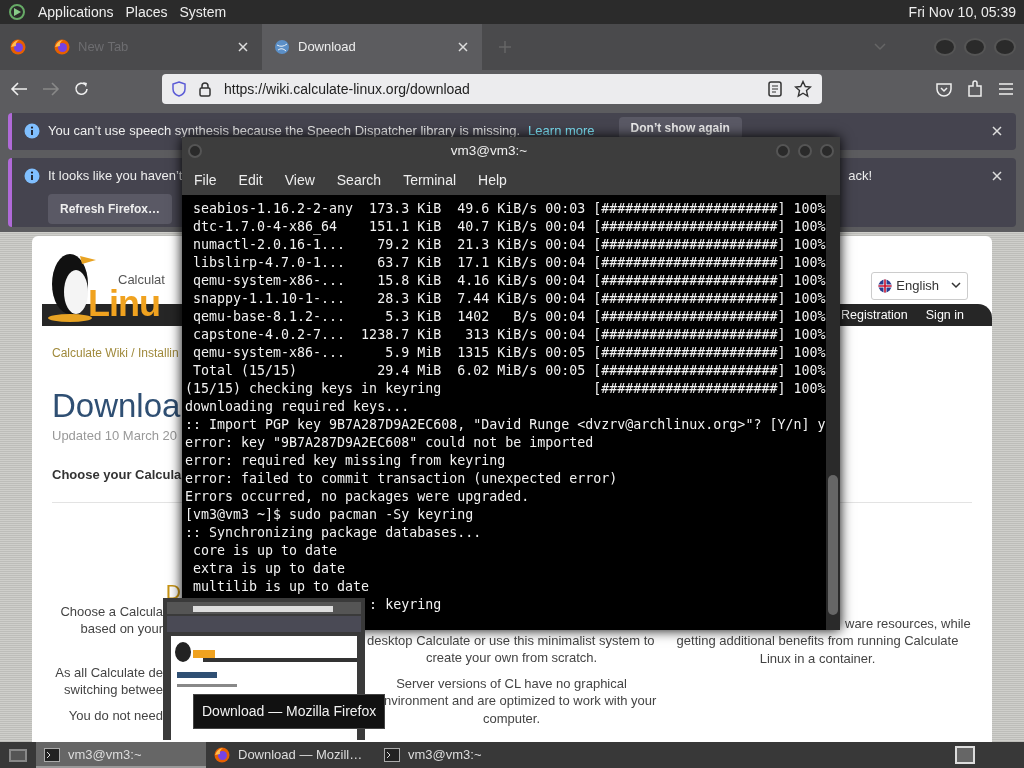 The width and height of the screenshot is (1024, 768). What do you see at coordinates (803, 89) in the screenshot?
I see `bookmark-star-icon` at bounding box center [803, 89].